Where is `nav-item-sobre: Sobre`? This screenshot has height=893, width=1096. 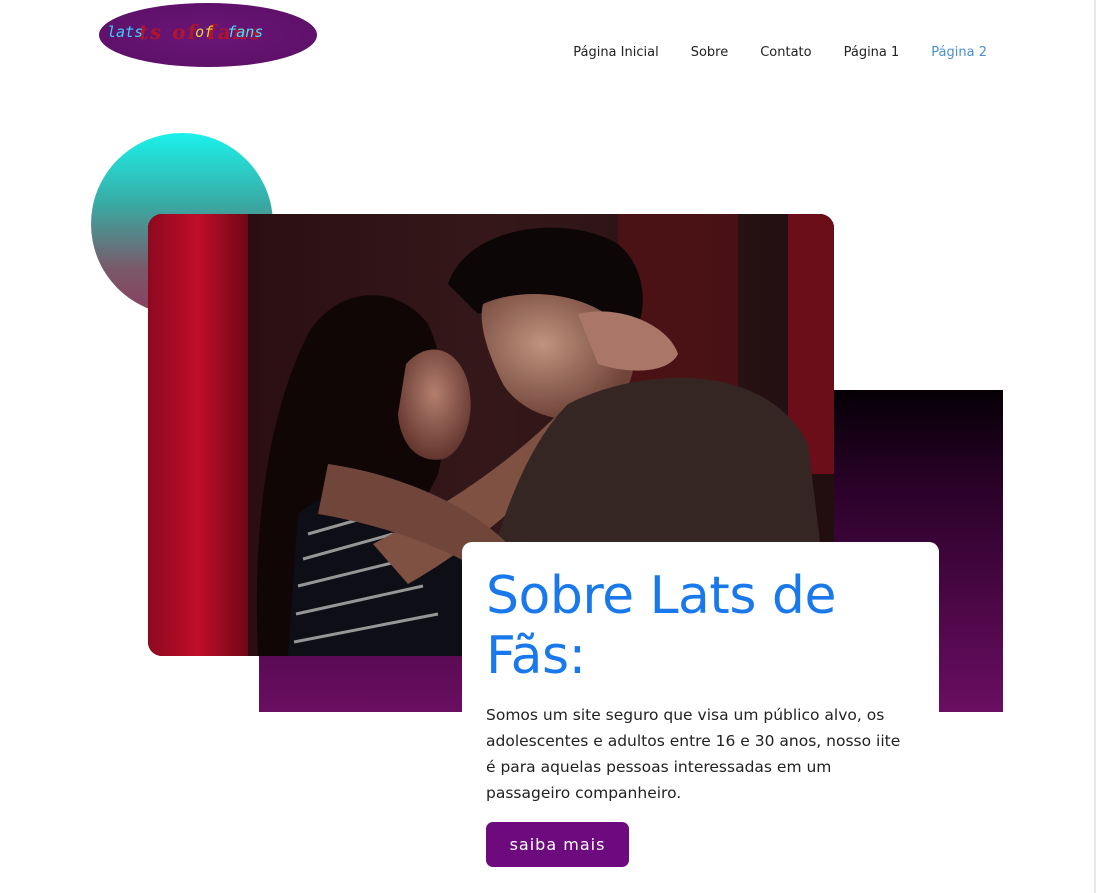 nav-item-sobre: Sobre is located at coordinates (710, 53).